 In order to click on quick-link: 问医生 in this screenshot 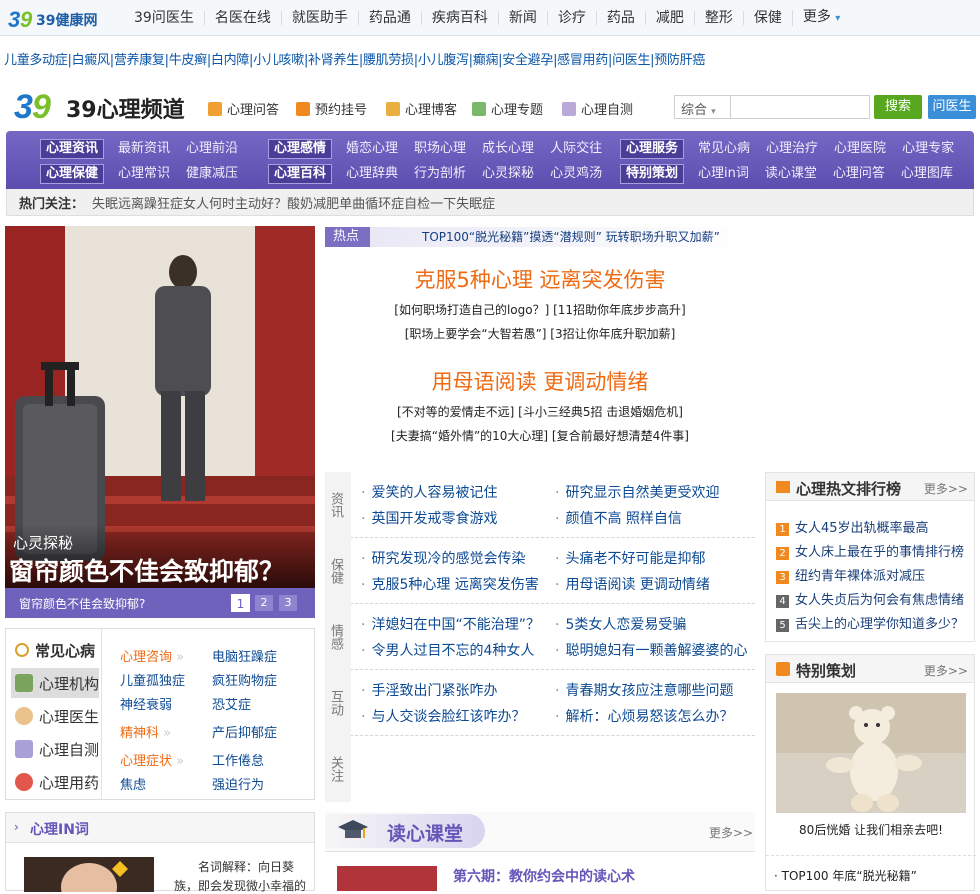, I will do `click(631, 60)`.